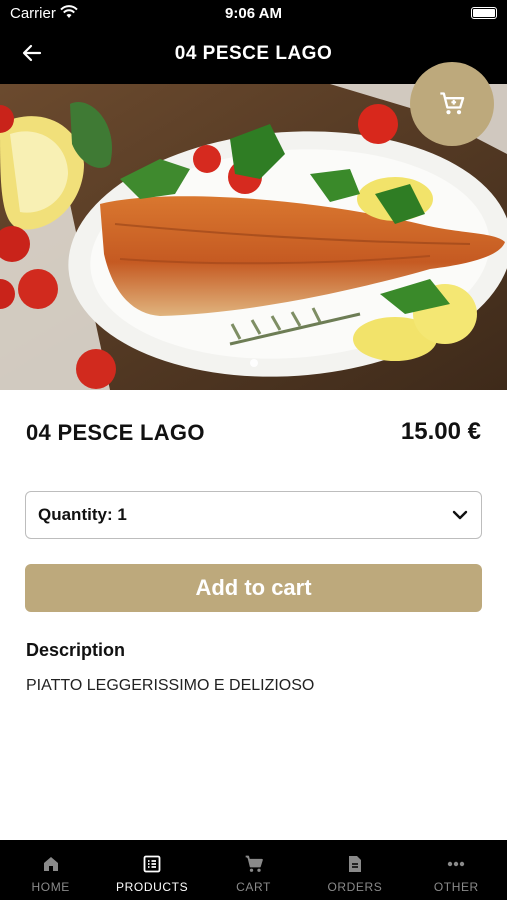  Describe the element at coordinates (456, 887) in the screenshot. I see `tab-label: OTHER` at that location.